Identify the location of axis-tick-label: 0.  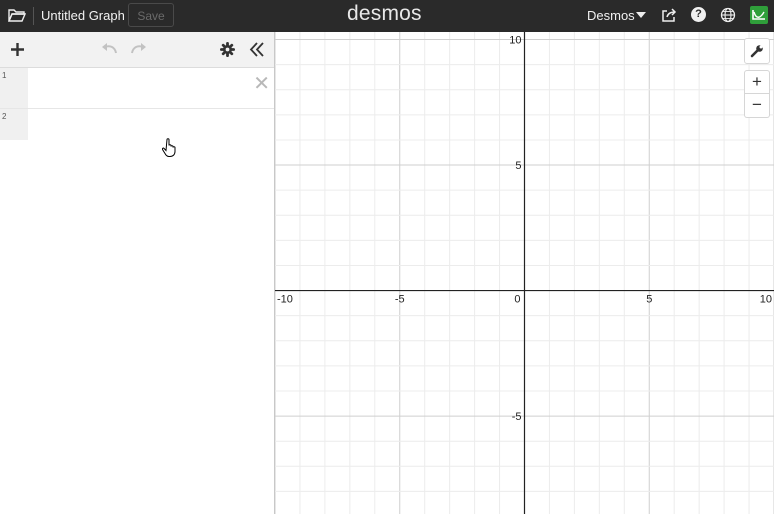
(517, 300).